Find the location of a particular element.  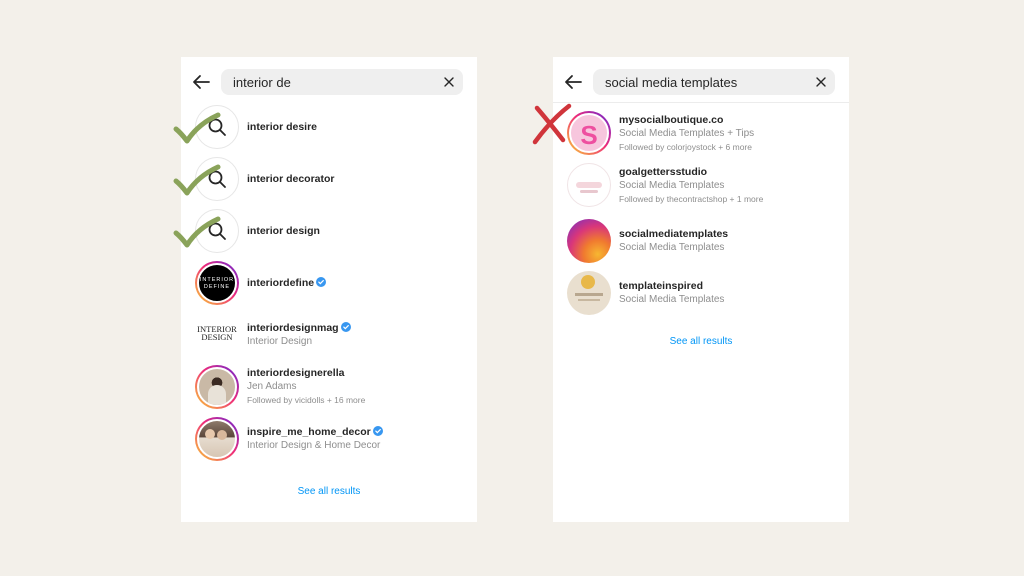

account-username: interiordesignerella is located at coordinates (296, 373).